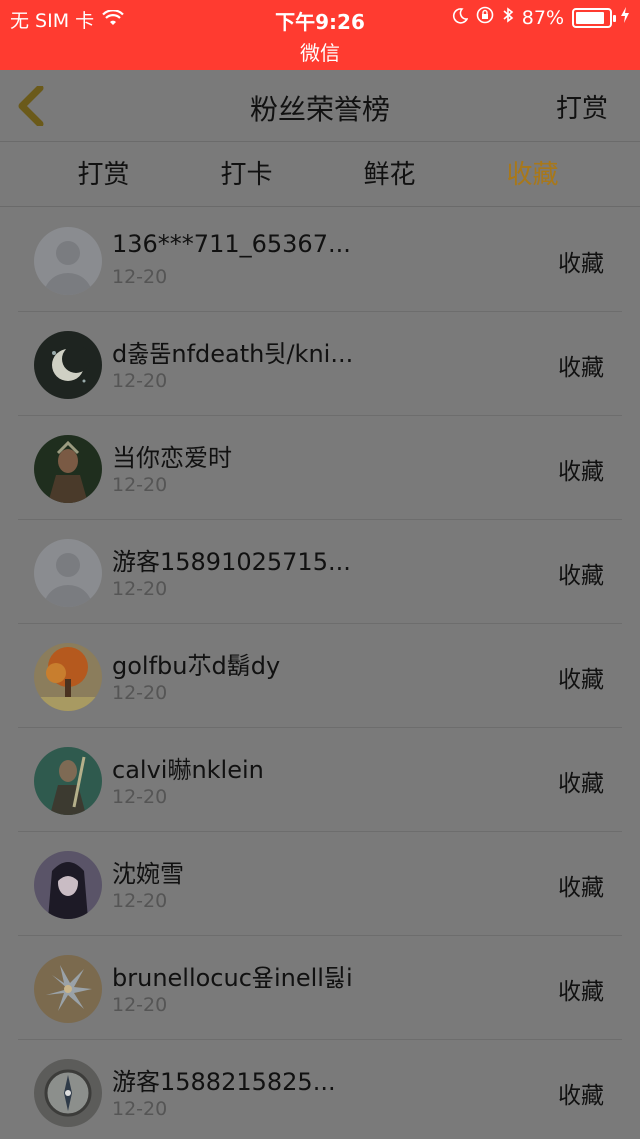 This screenshot has height=1139, width=640. What do you see at coordinates (320, 260) in the screenshot?
I see `list-item: 136***711_65367... 12-20 收藏` at bounding box center [320, 260].